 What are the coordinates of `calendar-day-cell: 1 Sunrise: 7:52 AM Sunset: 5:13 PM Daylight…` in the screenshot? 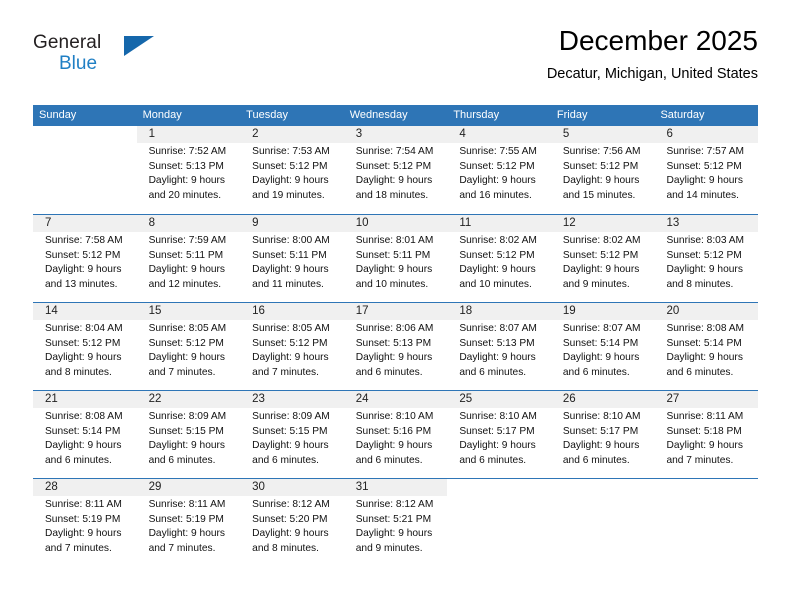 It's located at (188, 170).